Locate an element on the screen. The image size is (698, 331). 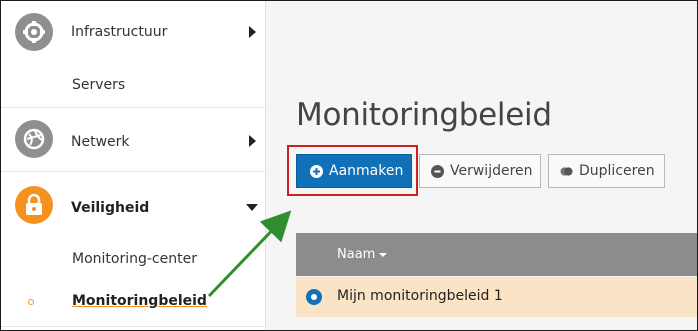
create-button: Aanmaken is located at coordinates (354, 171).